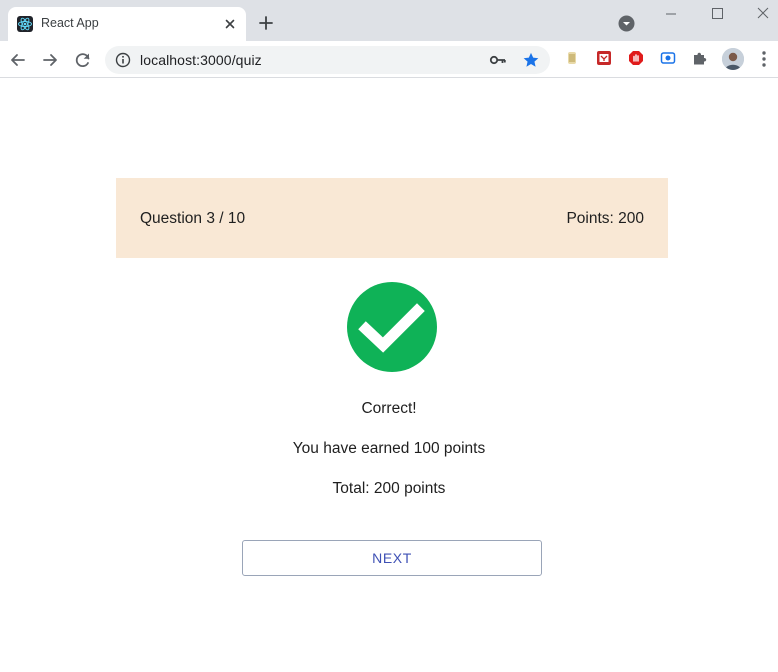 This screenshot has height=672, width=778. What do you see at coordinates (668, 58) in the screenshot?
I see `extension-screen-recorder-icon` at bounding box center [668, 58].